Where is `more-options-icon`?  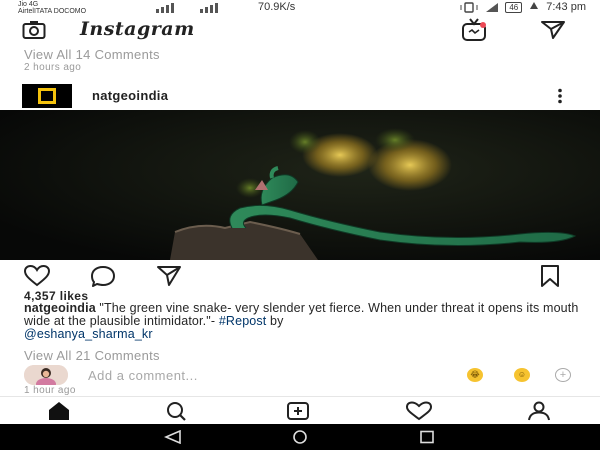
more-options-icon is located at coordinates (560, 96).